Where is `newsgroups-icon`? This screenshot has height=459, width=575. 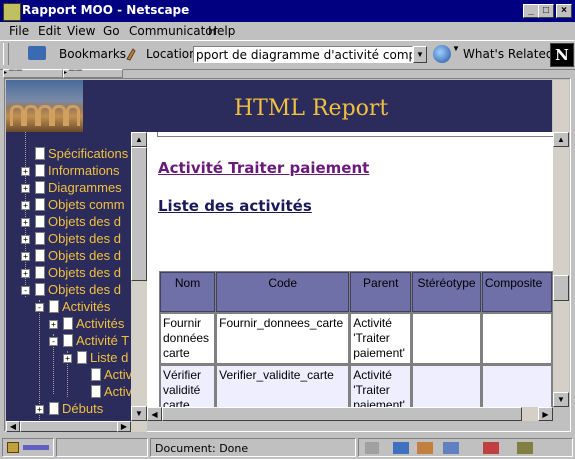
newsgroups-icon is located at coordinates (425, 448).